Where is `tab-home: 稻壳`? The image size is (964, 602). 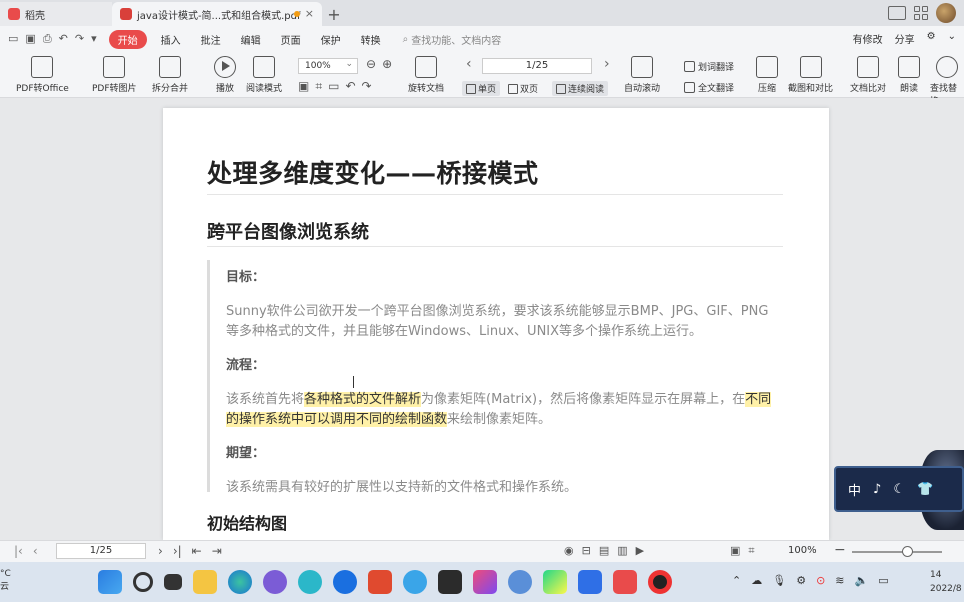 tab-home: 稻壳 is located at coordinates (56, 14).